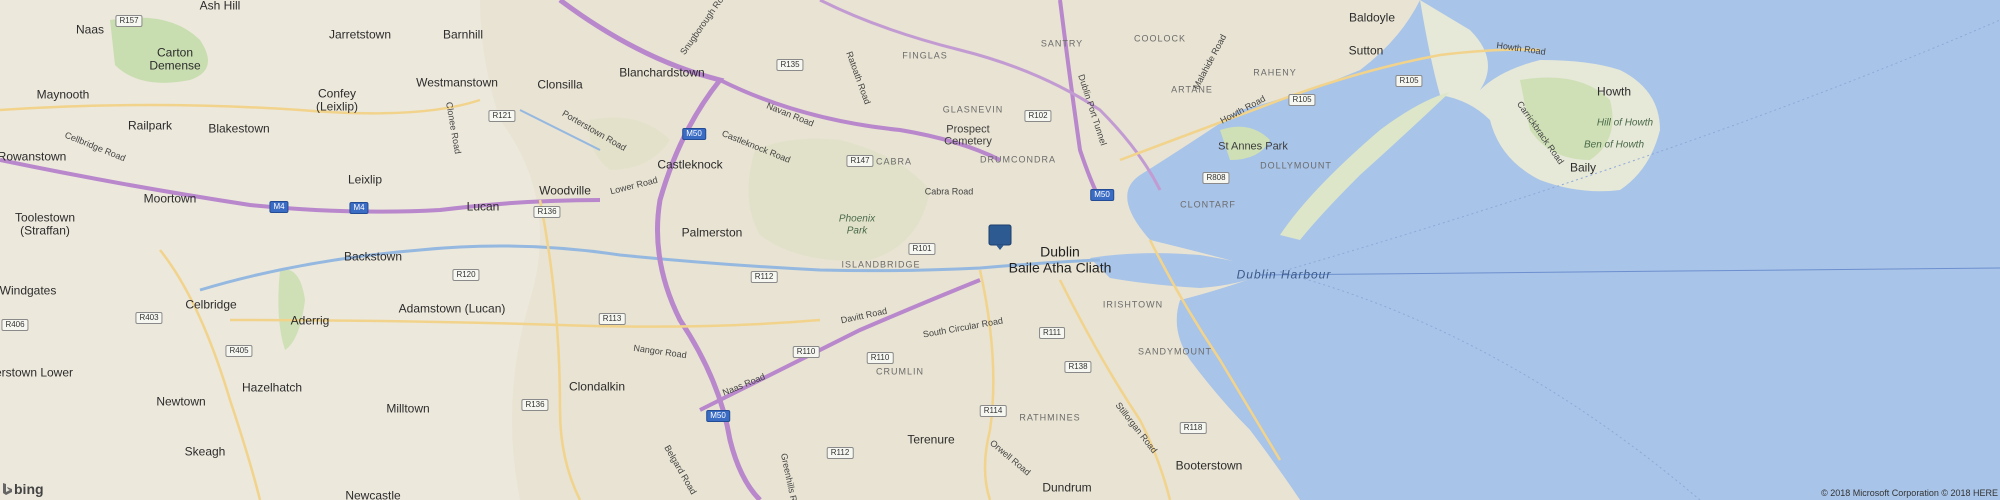  Describe the element at coordinates (1296, 165) in the screenshot. I see `district-label: DOLLYMOUNT` at that location.